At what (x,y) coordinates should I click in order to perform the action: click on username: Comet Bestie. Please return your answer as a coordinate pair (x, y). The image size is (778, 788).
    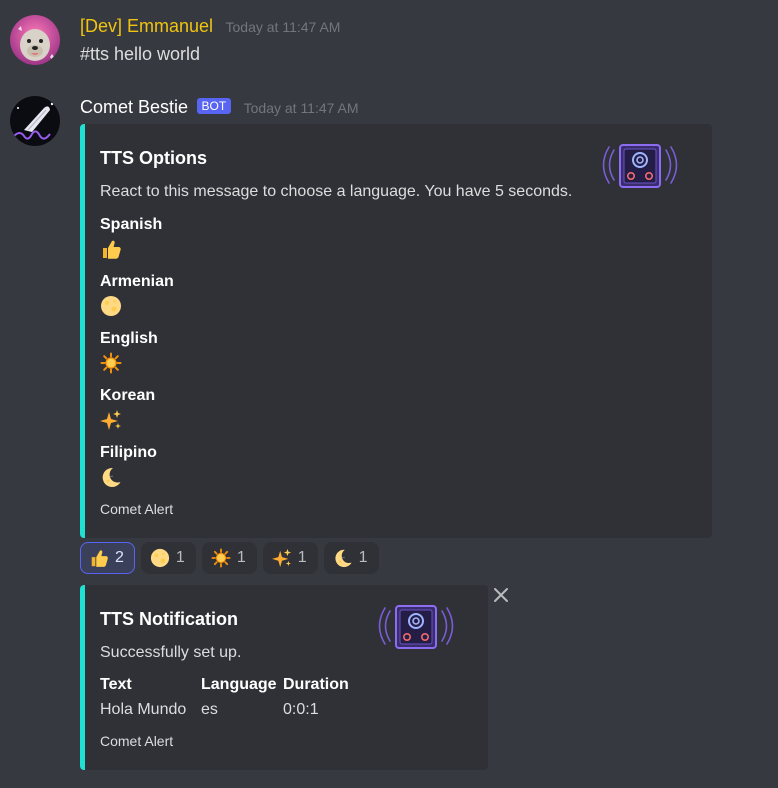
    Looking at the image, I should click on (134, 107).